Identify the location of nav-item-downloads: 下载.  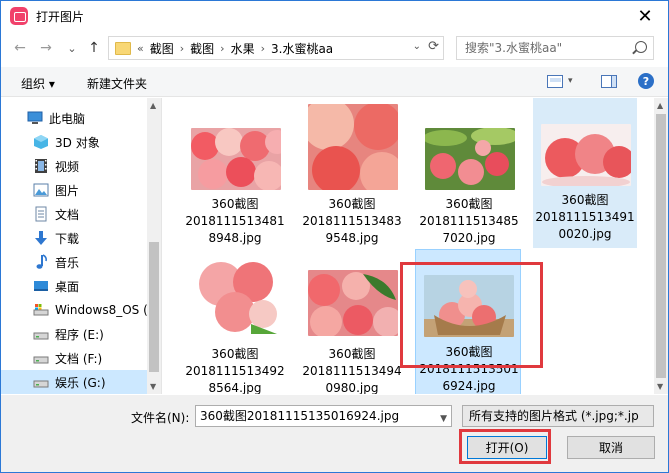
(74, 238).